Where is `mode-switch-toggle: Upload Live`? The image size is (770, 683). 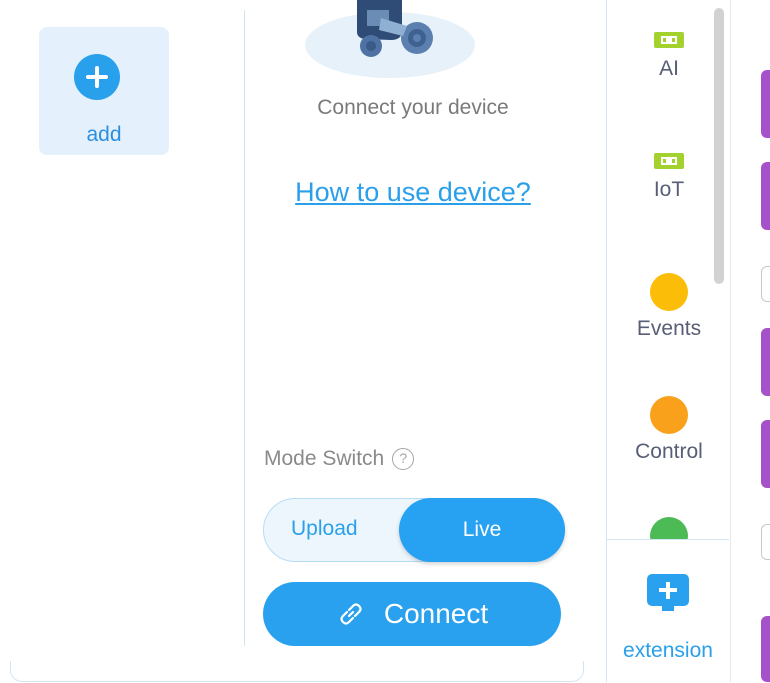 mode-switch-toggle: Upload Live is located at coordinates (414, 530).